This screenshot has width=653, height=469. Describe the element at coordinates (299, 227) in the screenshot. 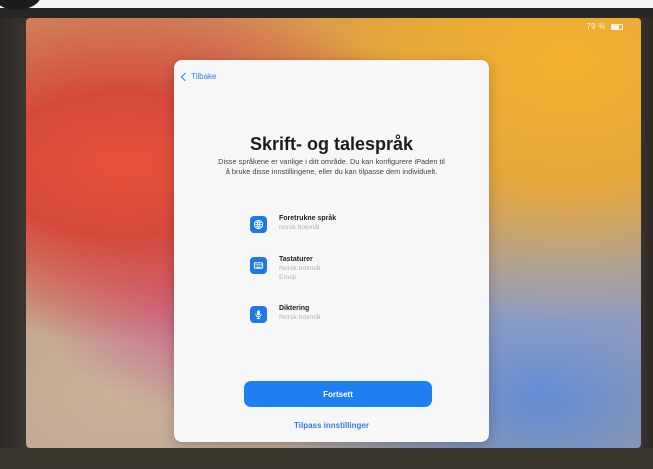

I see `preferred-languages-value: norsk bokmål` at that location.